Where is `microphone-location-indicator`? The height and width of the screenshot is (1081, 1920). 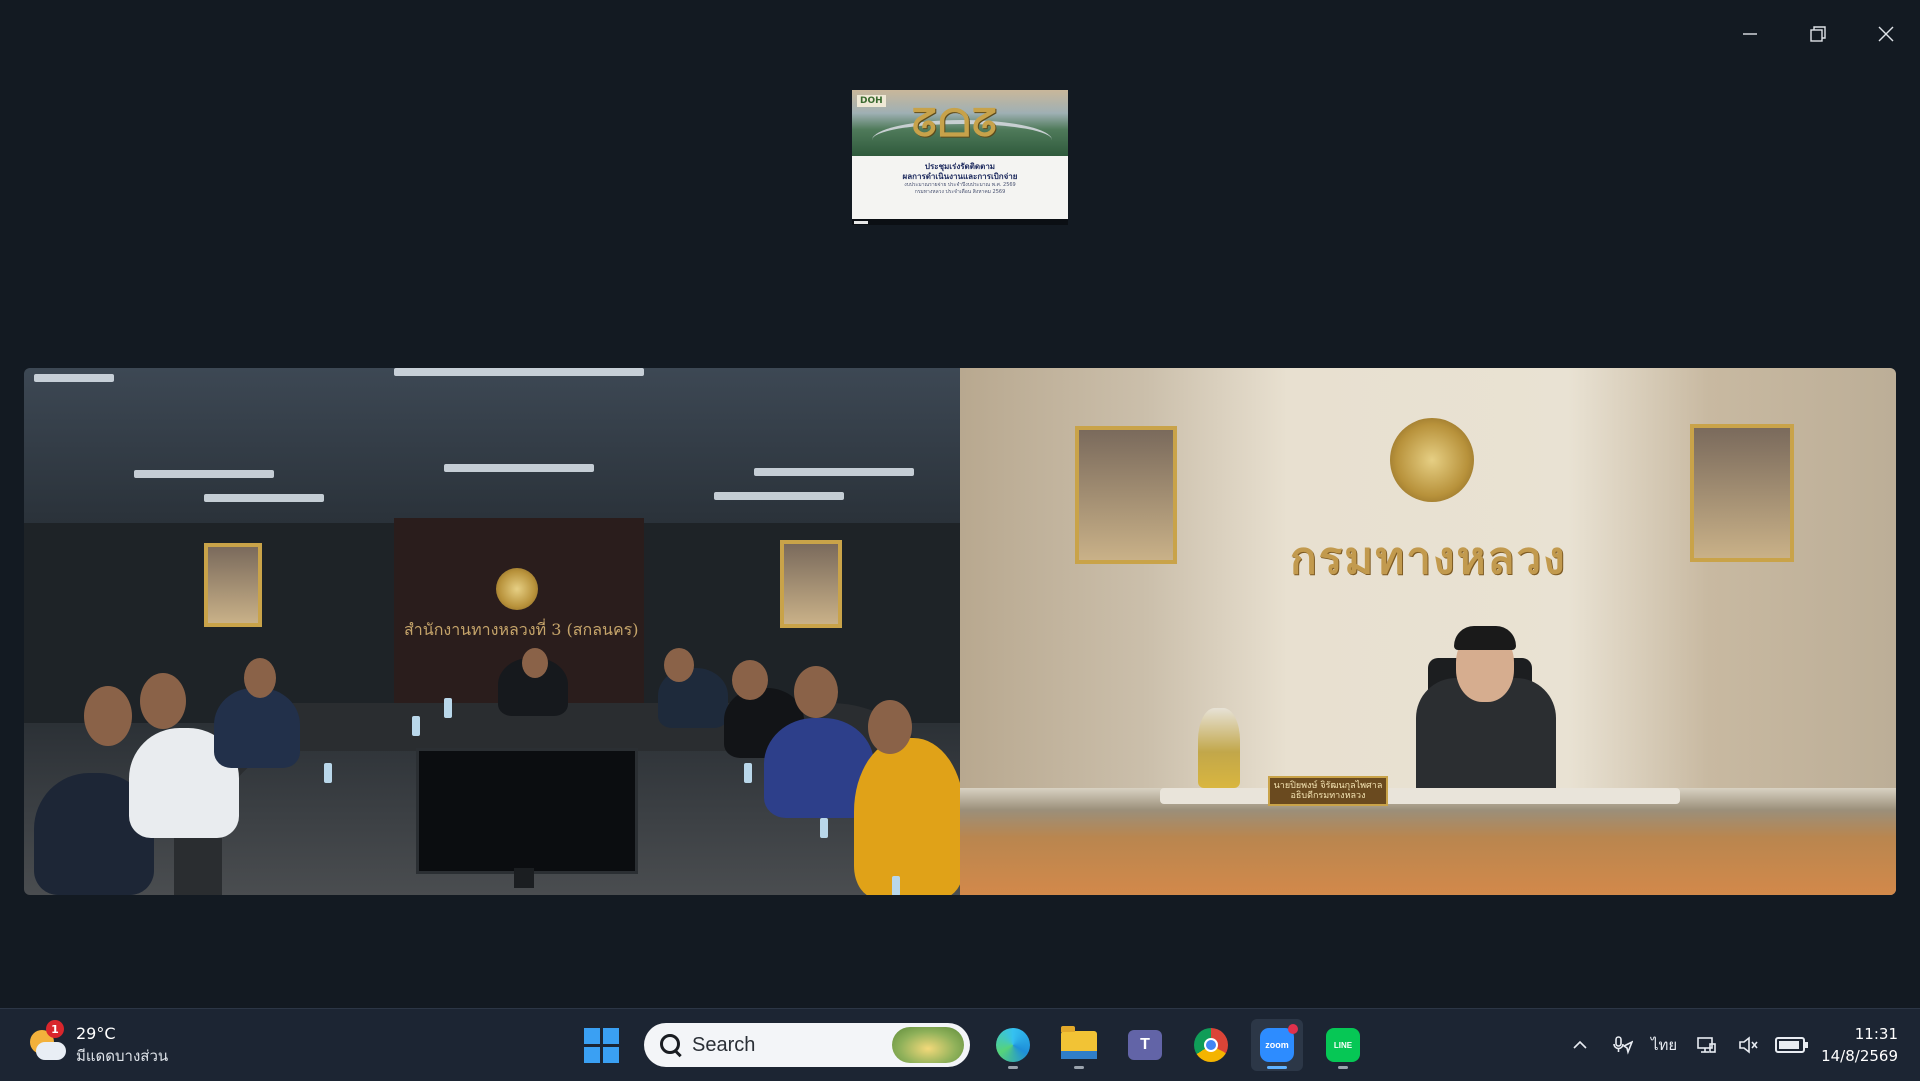
microphone-location-indicator is located at coordinates (1622, 1045).